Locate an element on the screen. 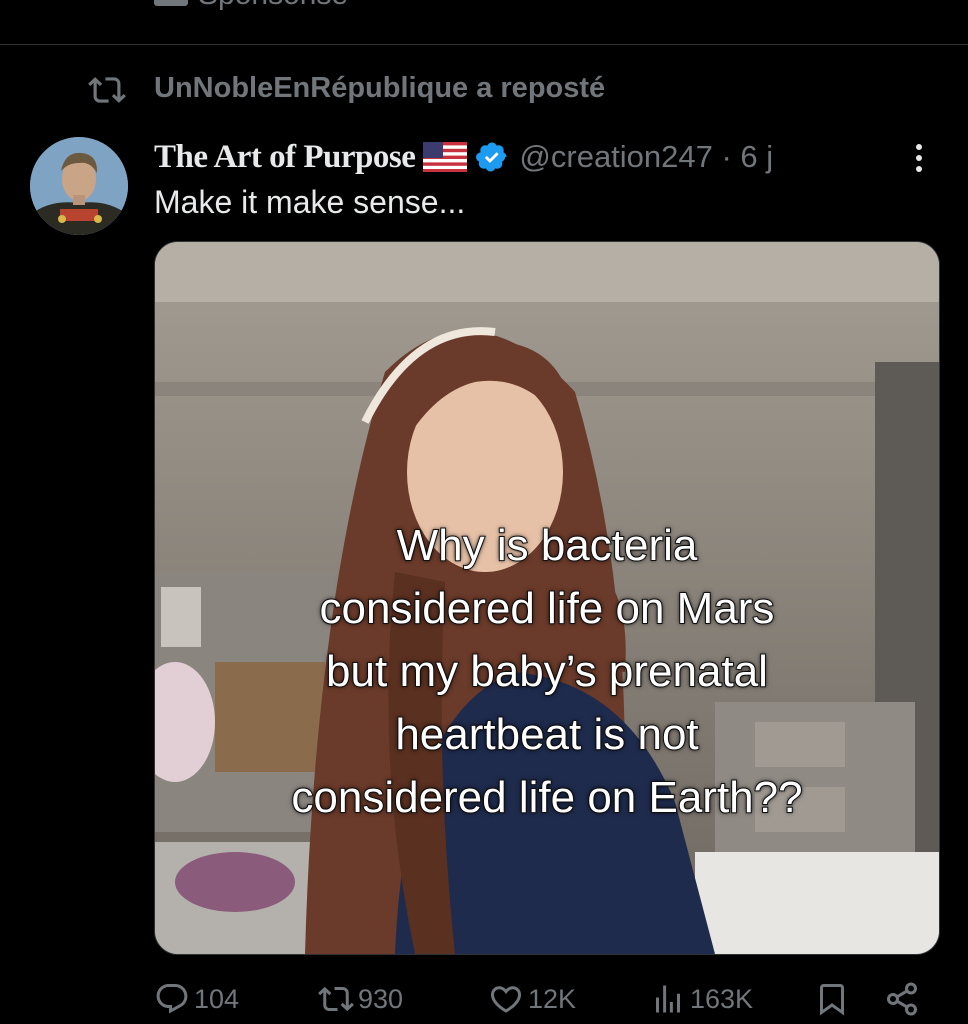 This screenshot has width=968, height=1024. bookmark-icon is located at coordinates (832, 1000).